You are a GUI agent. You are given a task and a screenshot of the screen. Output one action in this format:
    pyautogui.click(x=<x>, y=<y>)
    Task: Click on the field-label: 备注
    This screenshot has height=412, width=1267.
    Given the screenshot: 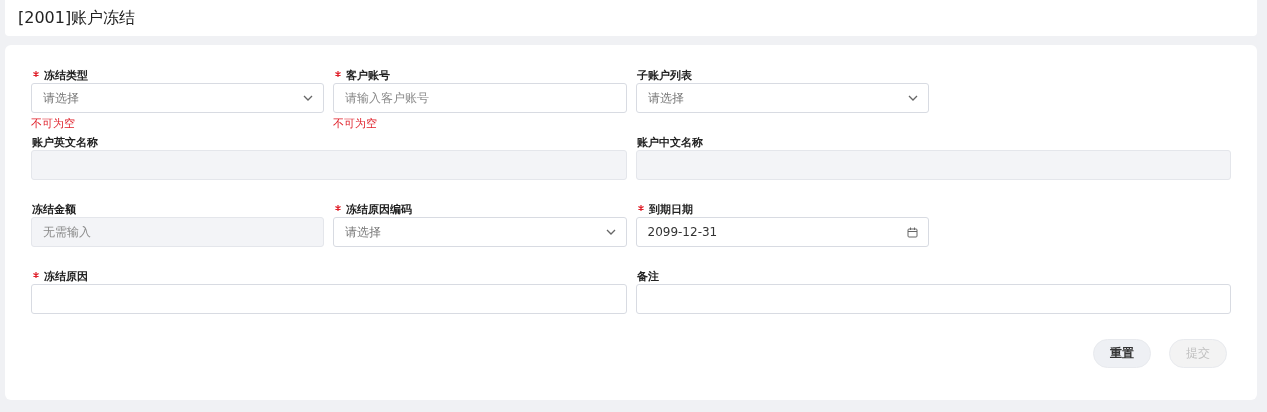 What is the action you would take?
    pyautogui.click(x=647, y=276)
    